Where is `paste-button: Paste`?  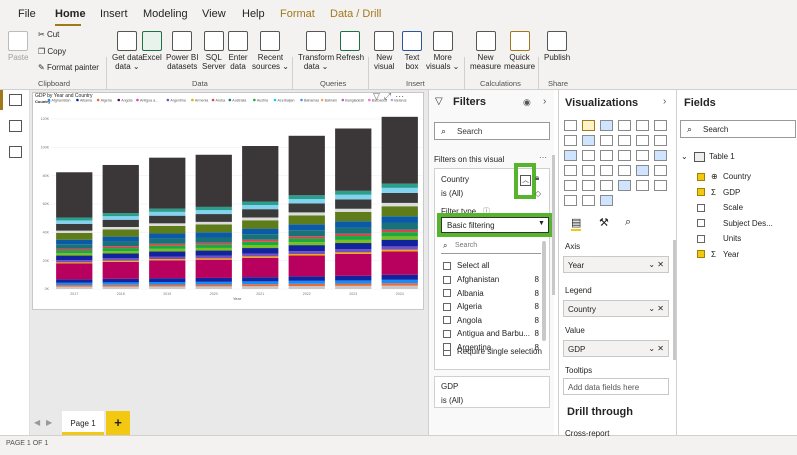
paste-button: Paste is located at coordinates (18, 46).